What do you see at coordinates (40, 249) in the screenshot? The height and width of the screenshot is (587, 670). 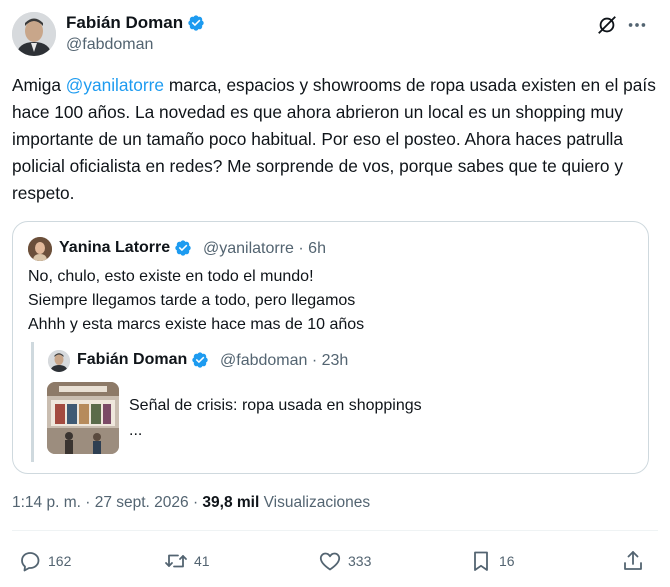 I see `quoted-author-avatar` at bounding box center [40, 249].